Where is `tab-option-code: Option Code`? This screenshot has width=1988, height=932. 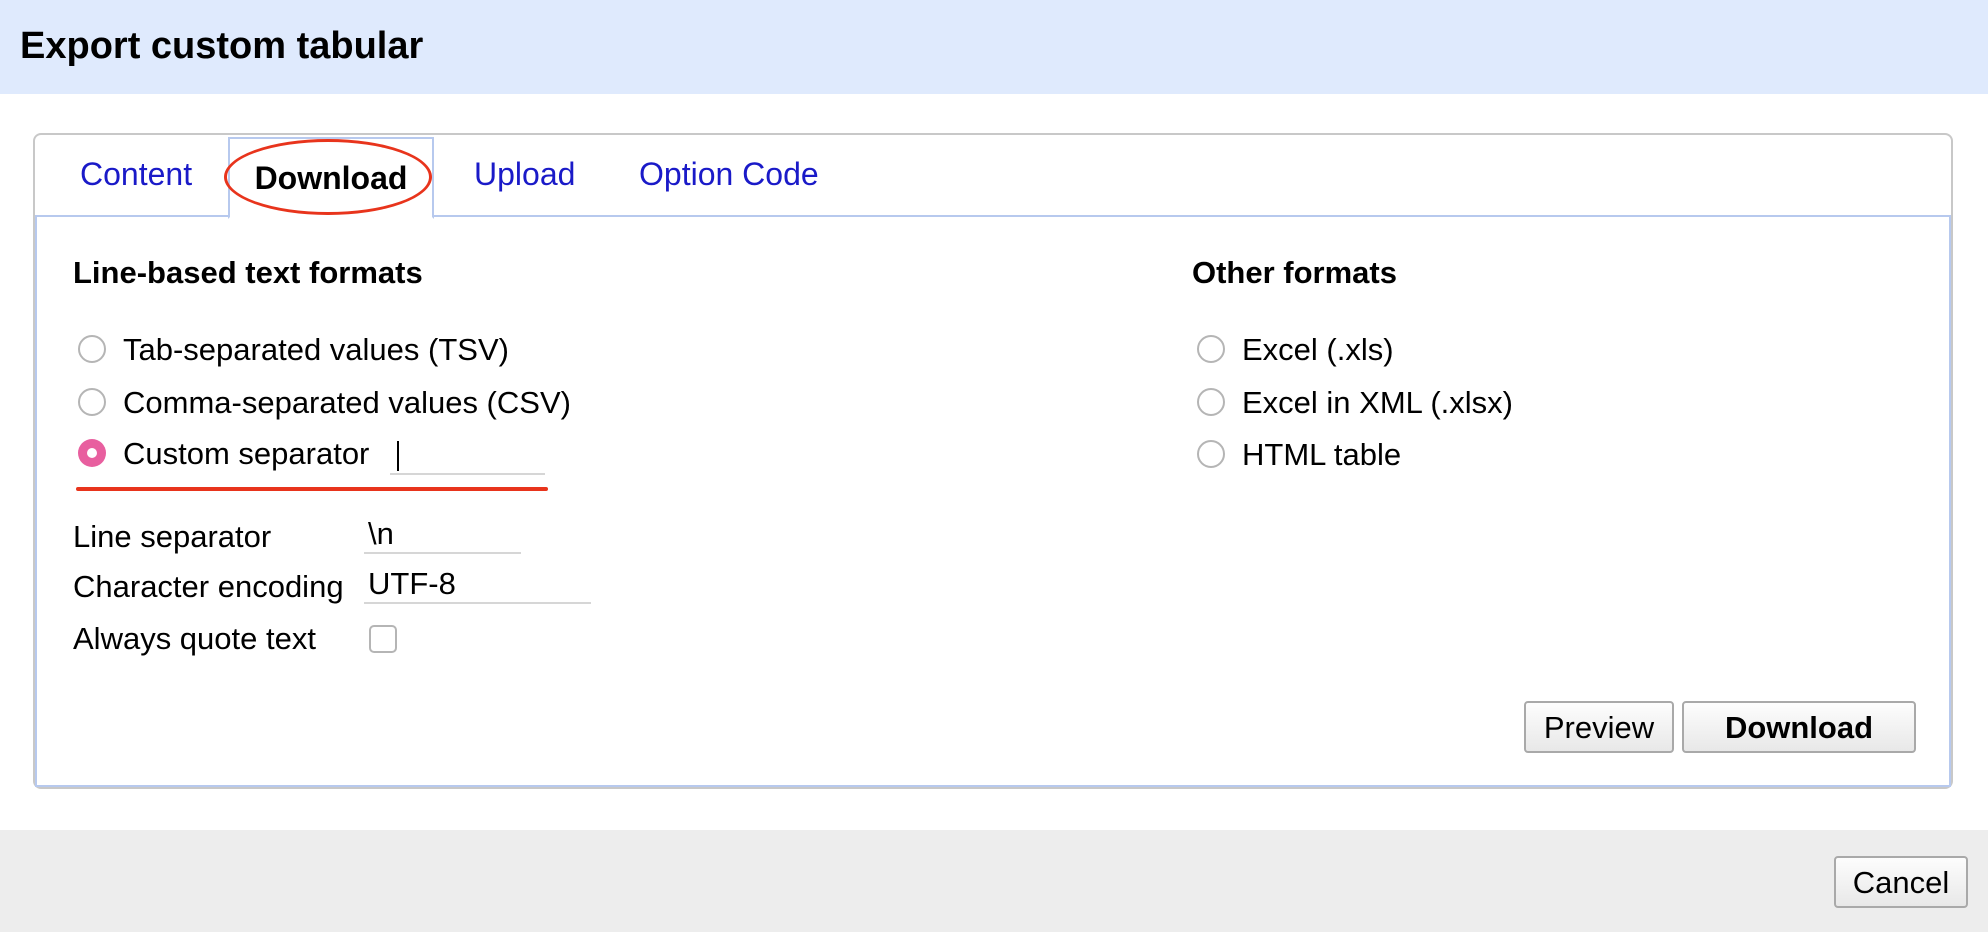
tab-option-code: Option Code is located at coordinates (729, 174).